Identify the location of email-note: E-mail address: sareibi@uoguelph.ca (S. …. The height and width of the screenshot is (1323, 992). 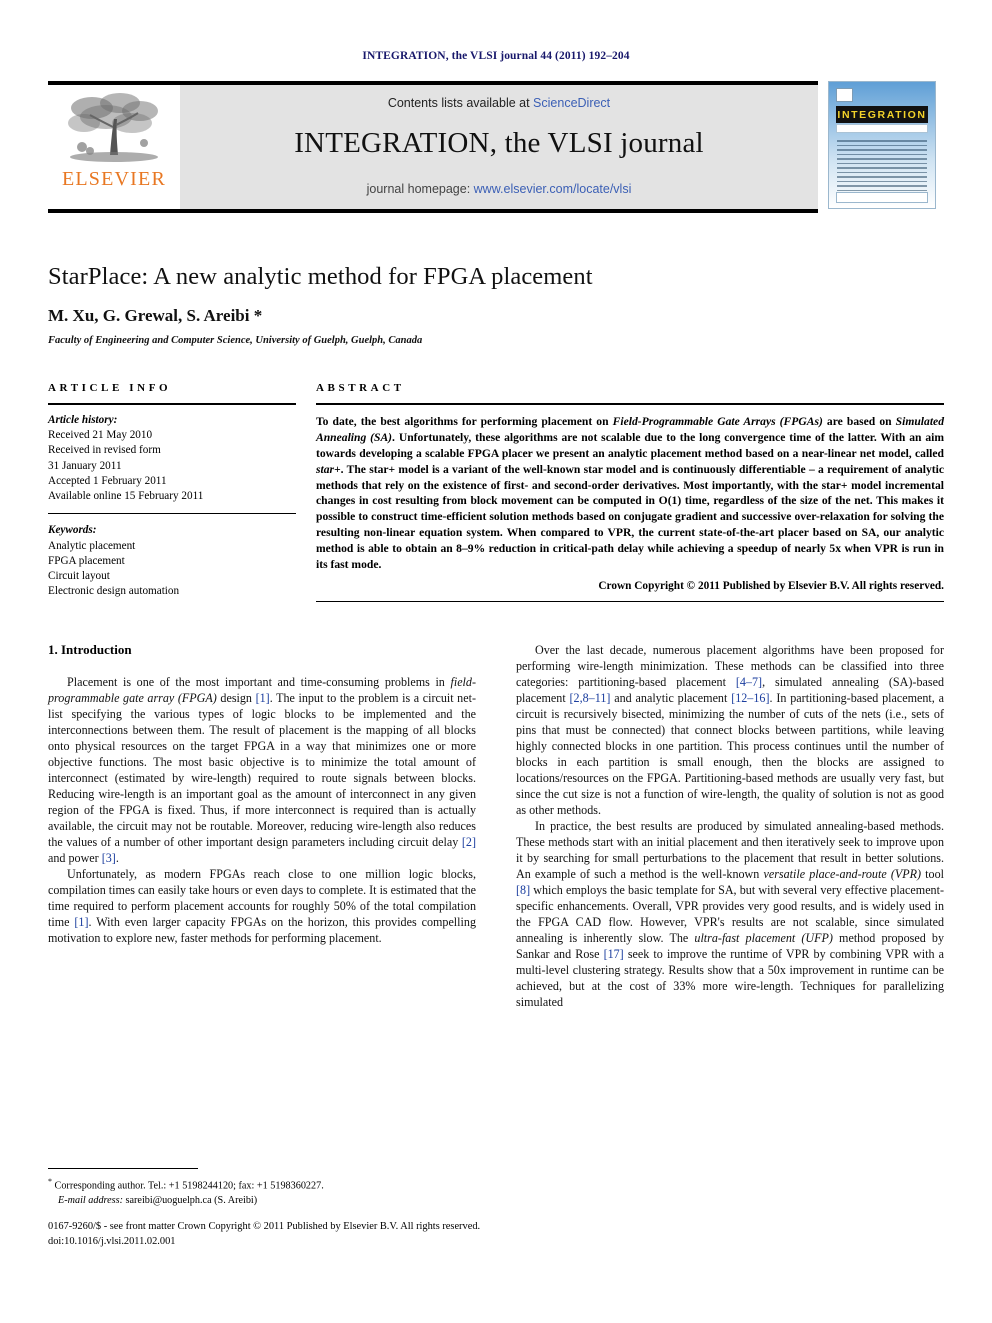
(263, 1201).